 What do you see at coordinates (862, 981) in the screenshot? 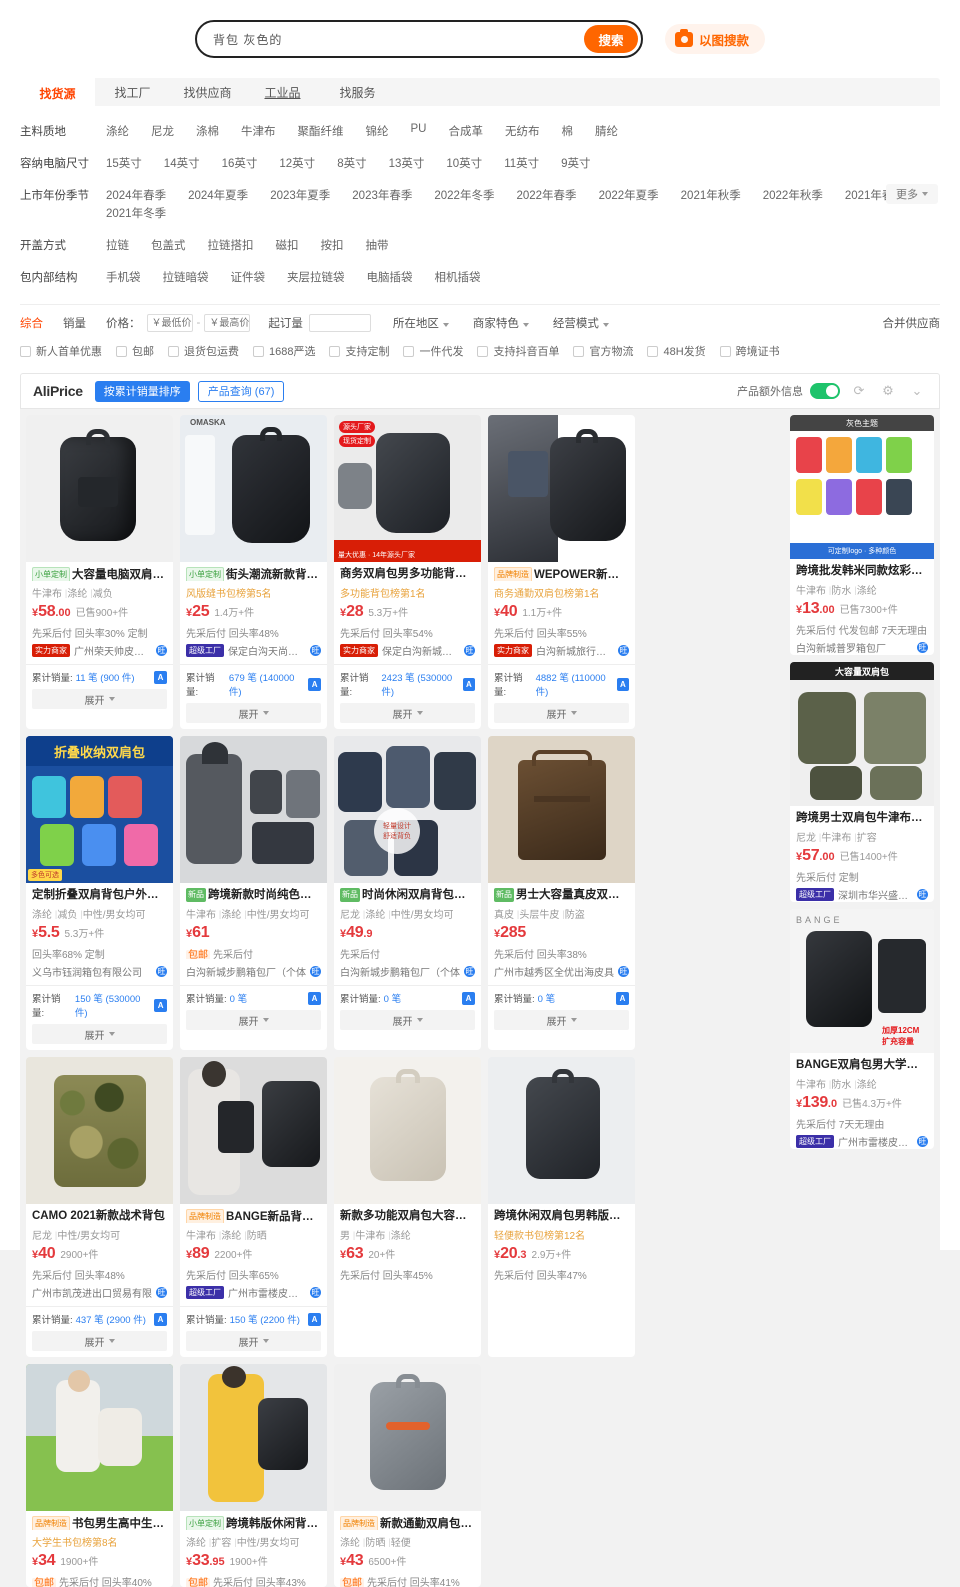
I see `sidebar-ad-image: BANGE 加厚12CM 扩充容量` at bounding box center [862, 981].